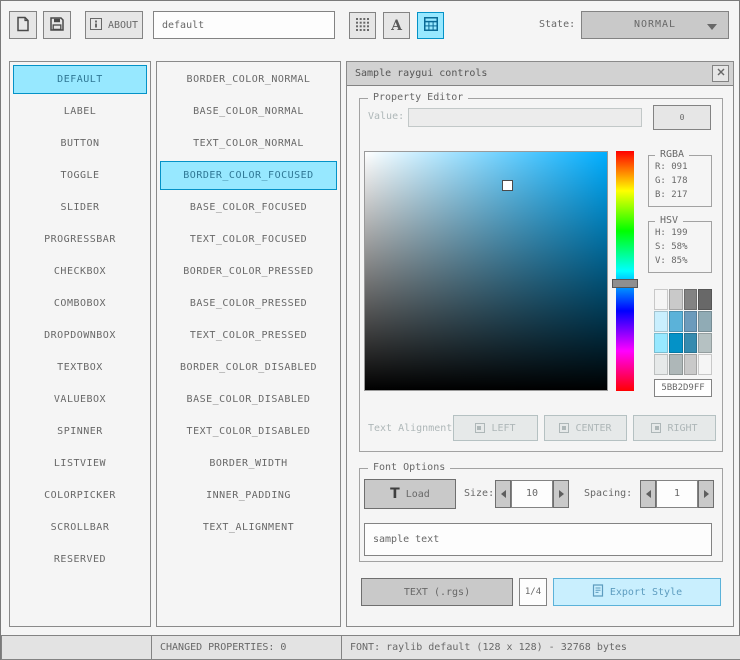 The height and width of the screenshot is (660, 740). Describe the element at coordinates (80, 495) in the screenshot. I see `control-item-colorpicker: COLORPICKER` at that location.